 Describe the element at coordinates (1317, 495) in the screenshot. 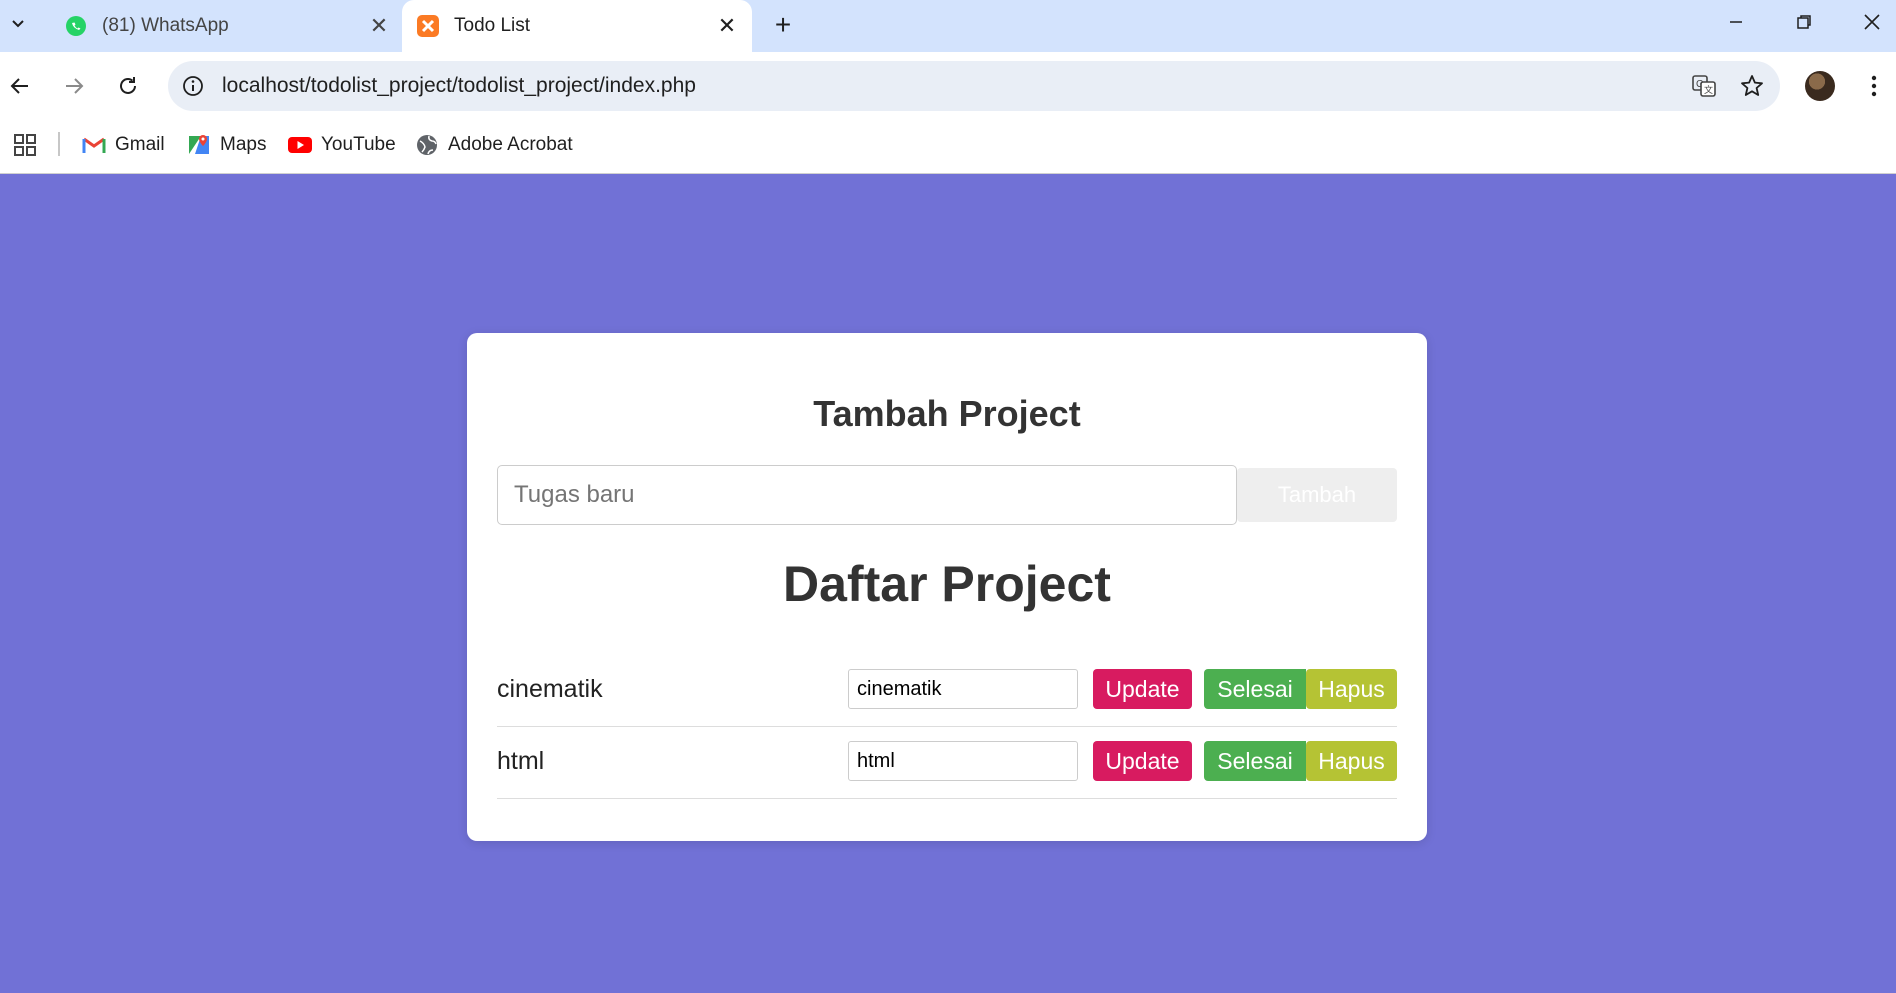

I see `add-task-button: Tambah` at that location.